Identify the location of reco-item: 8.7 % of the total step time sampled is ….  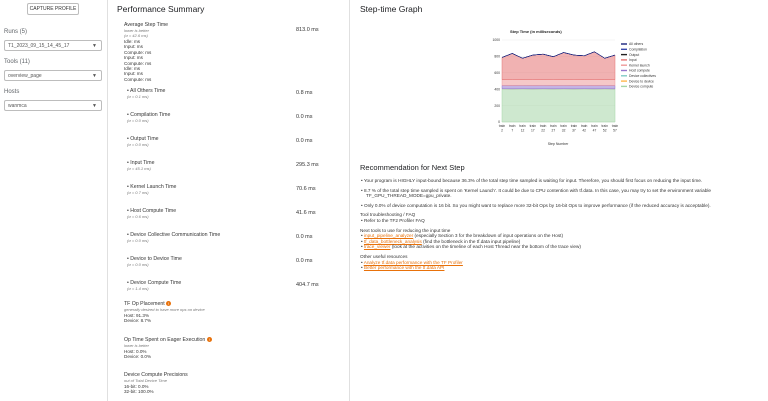
(562, 193).